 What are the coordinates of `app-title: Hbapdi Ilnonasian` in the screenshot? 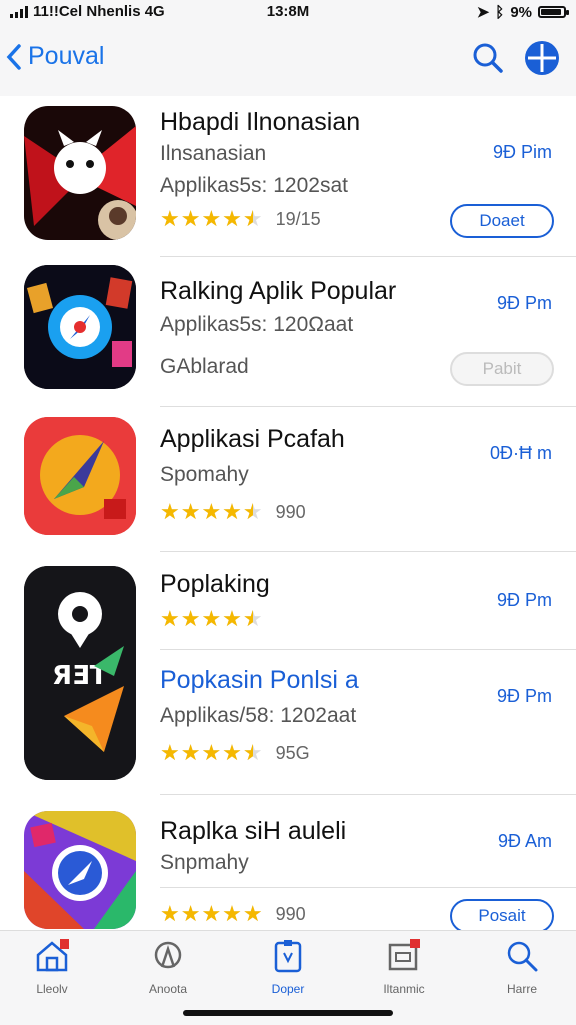 It's located at (260, 122).